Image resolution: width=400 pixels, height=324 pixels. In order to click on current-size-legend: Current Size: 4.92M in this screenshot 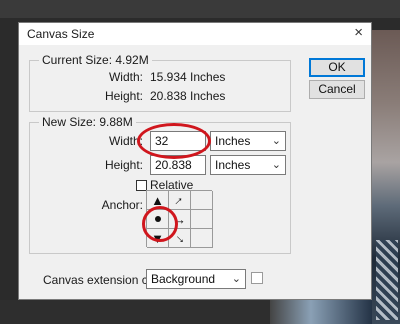, I will do `click(95, 60)`.